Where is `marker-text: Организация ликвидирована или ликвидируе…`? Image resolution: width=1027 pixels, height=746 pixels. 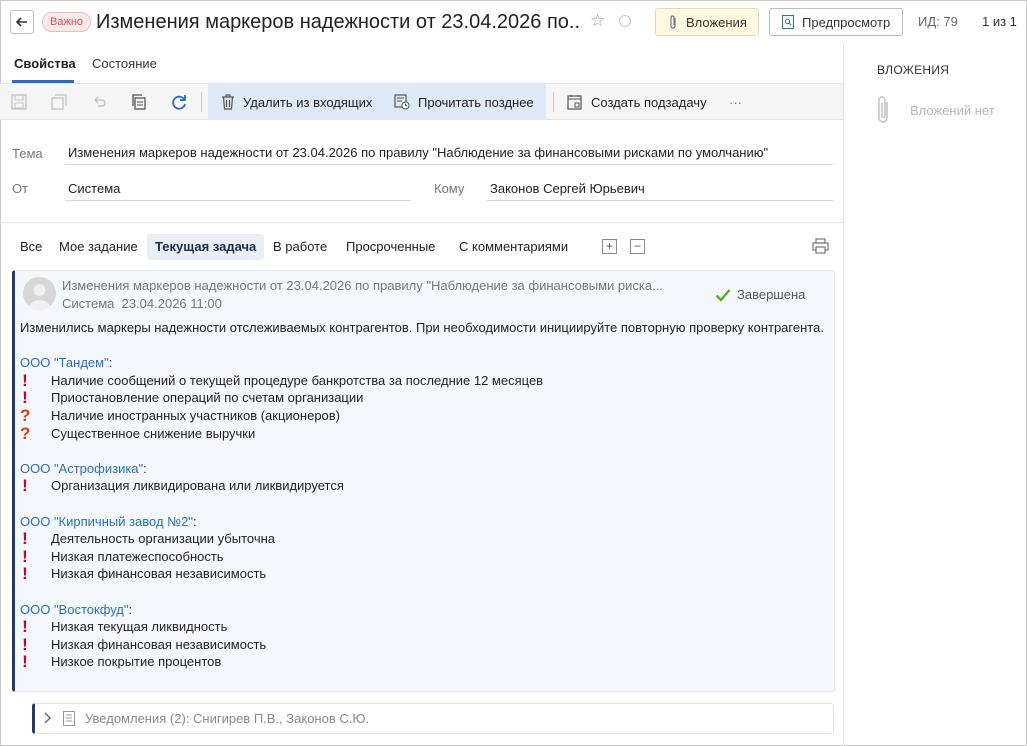
marker-text: Организация ликвидирована или ликвидируе… is located at coordinates (197, 486).